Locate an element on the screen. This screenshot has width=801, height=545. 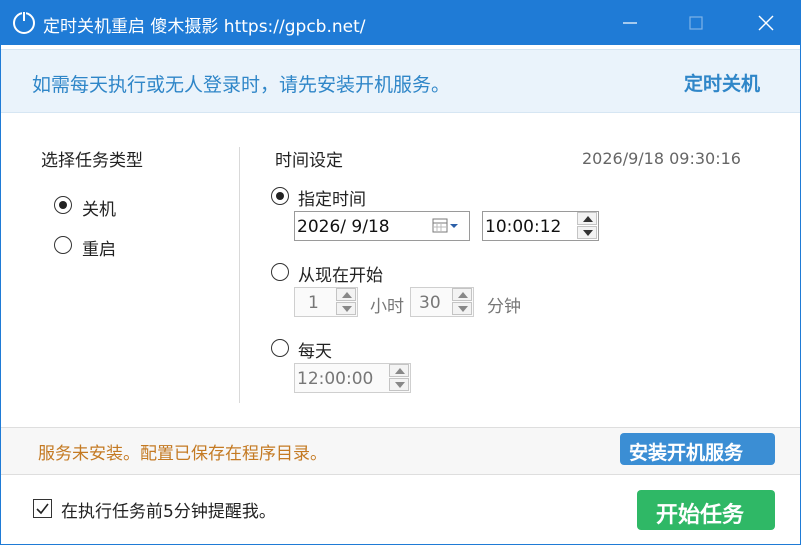
title-bar: 定时关机重启 傻木摄影 https://gpcb.net/ is located at coordinates (400, 23).